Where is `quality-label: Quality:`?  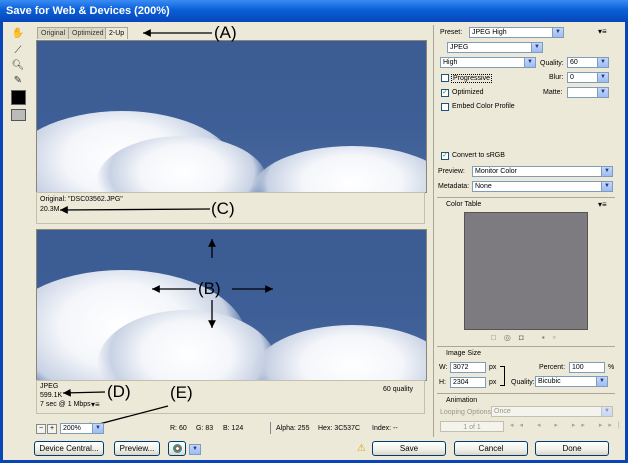 quality-label: Quality: is located at coordinates (552, 63).